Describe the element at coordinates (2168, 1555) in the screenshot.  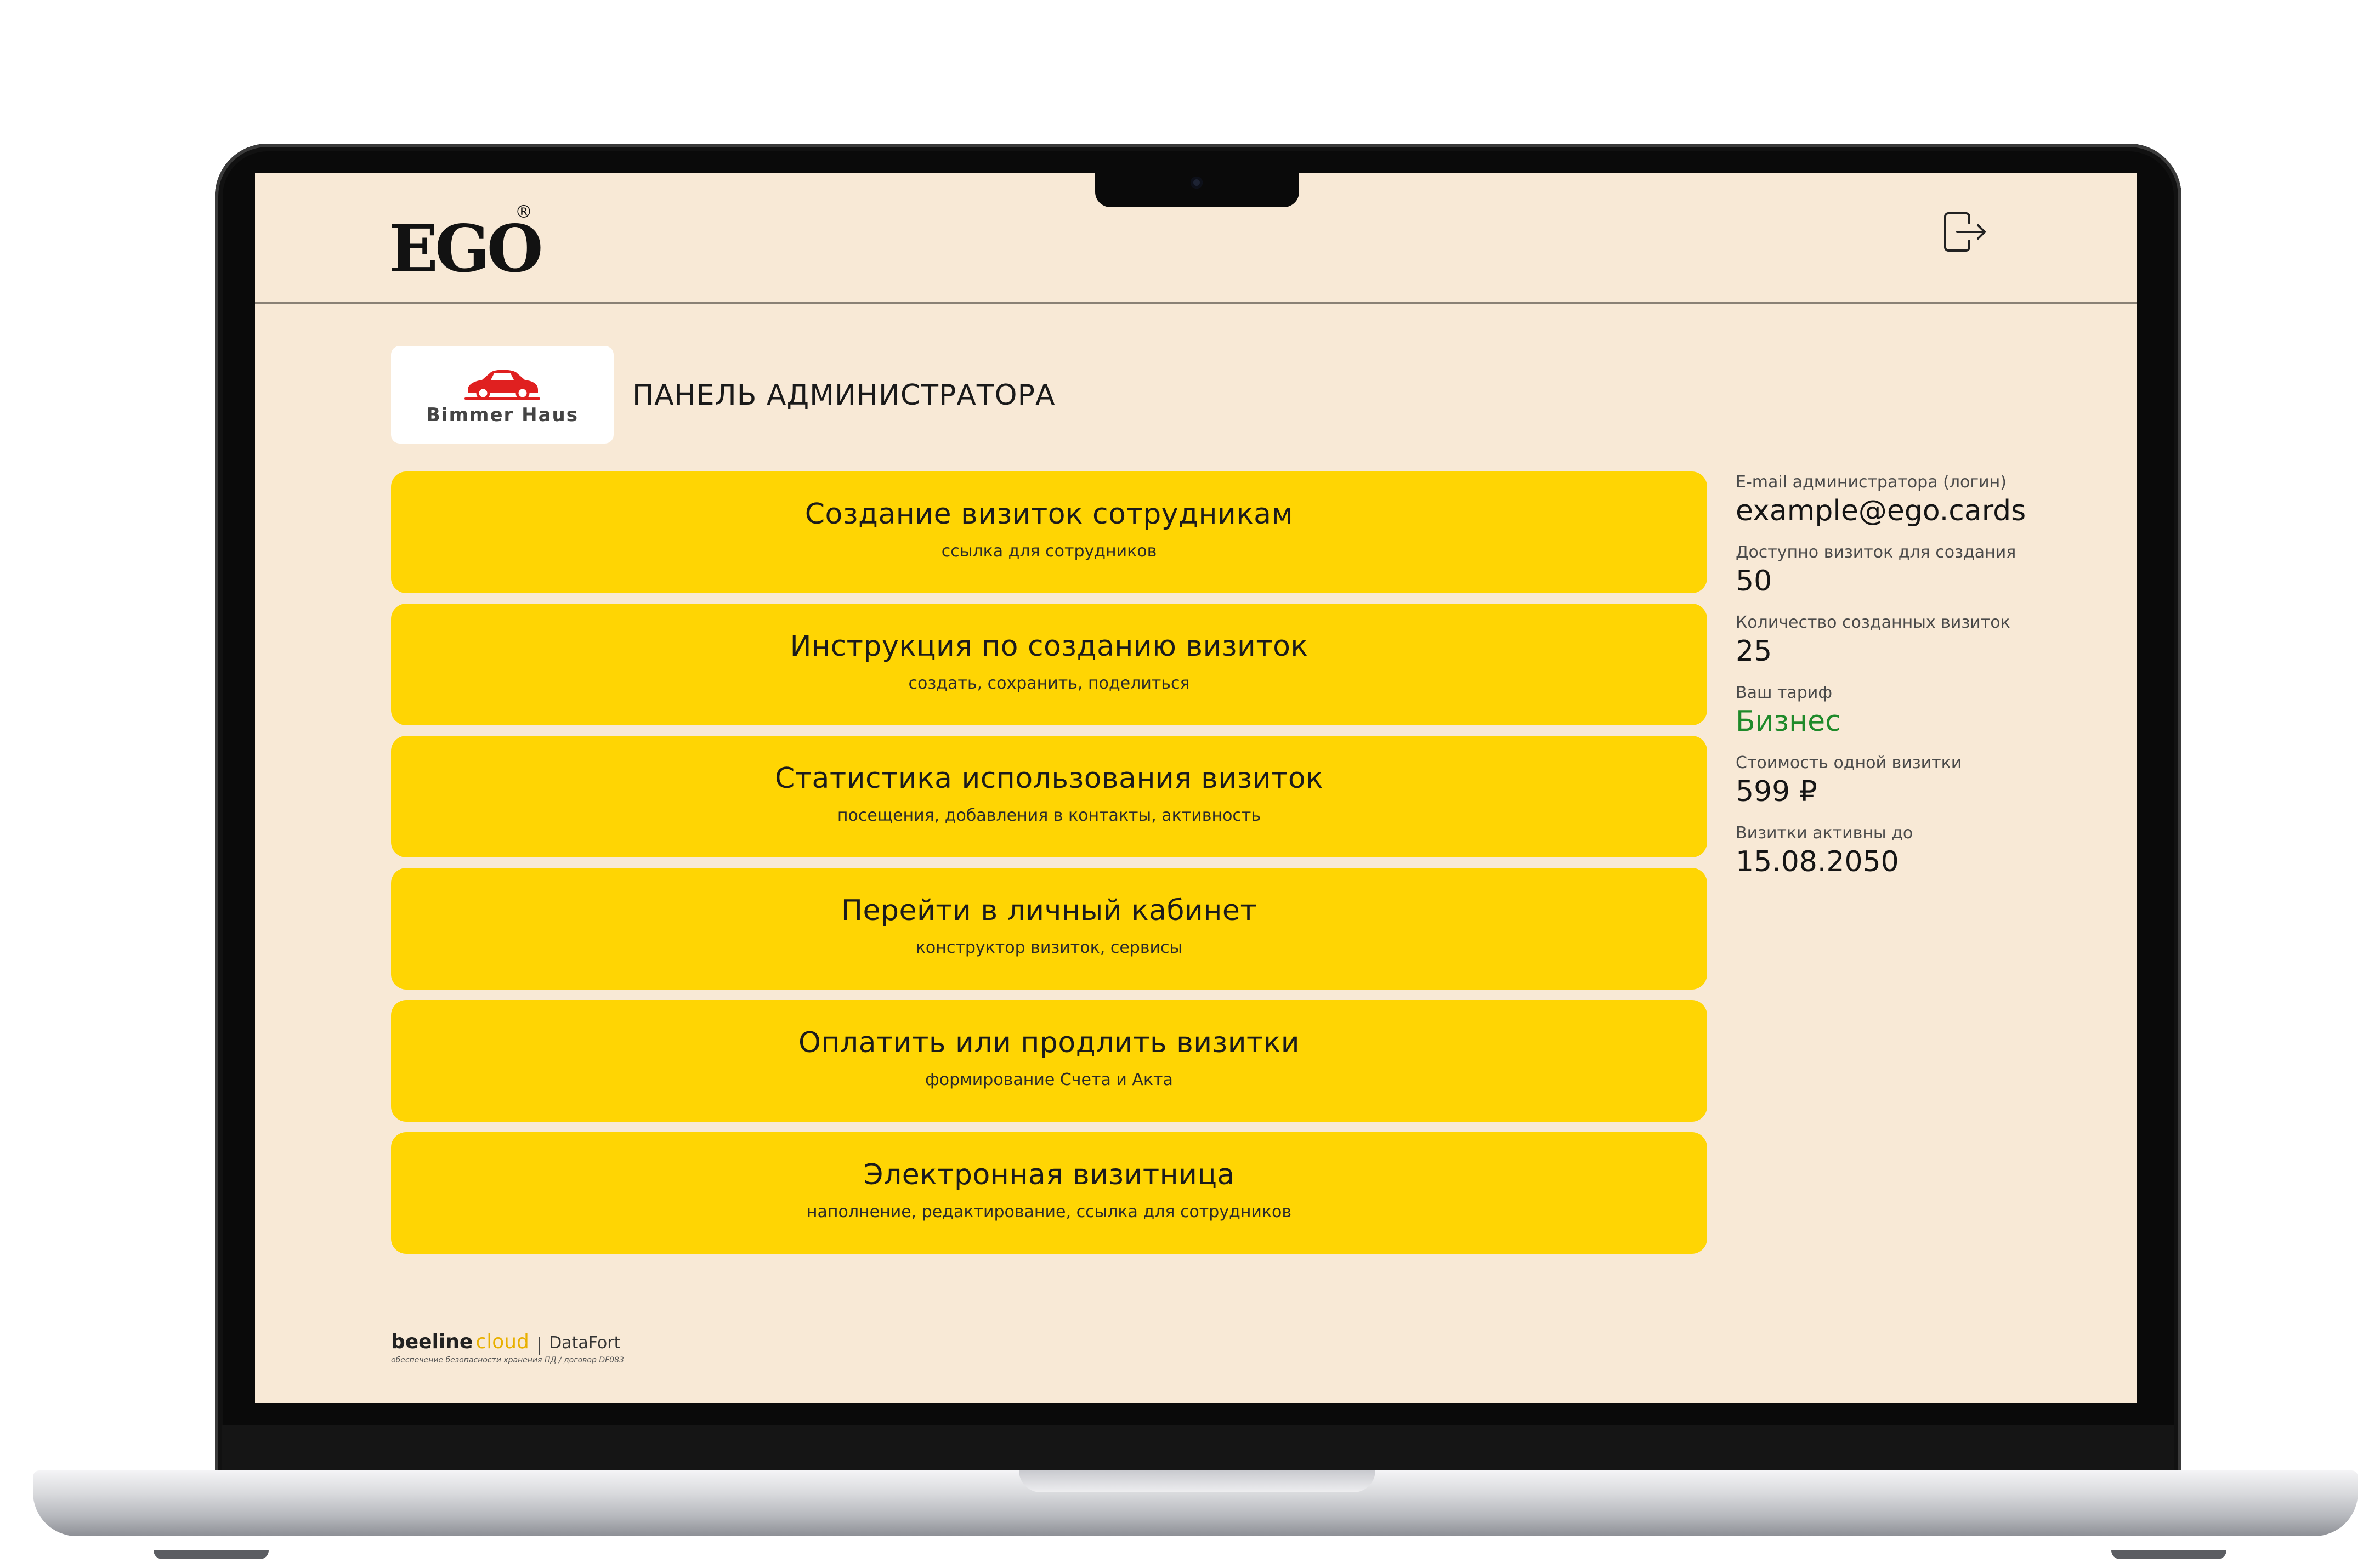
I see `laptop-foot-right` at that location.